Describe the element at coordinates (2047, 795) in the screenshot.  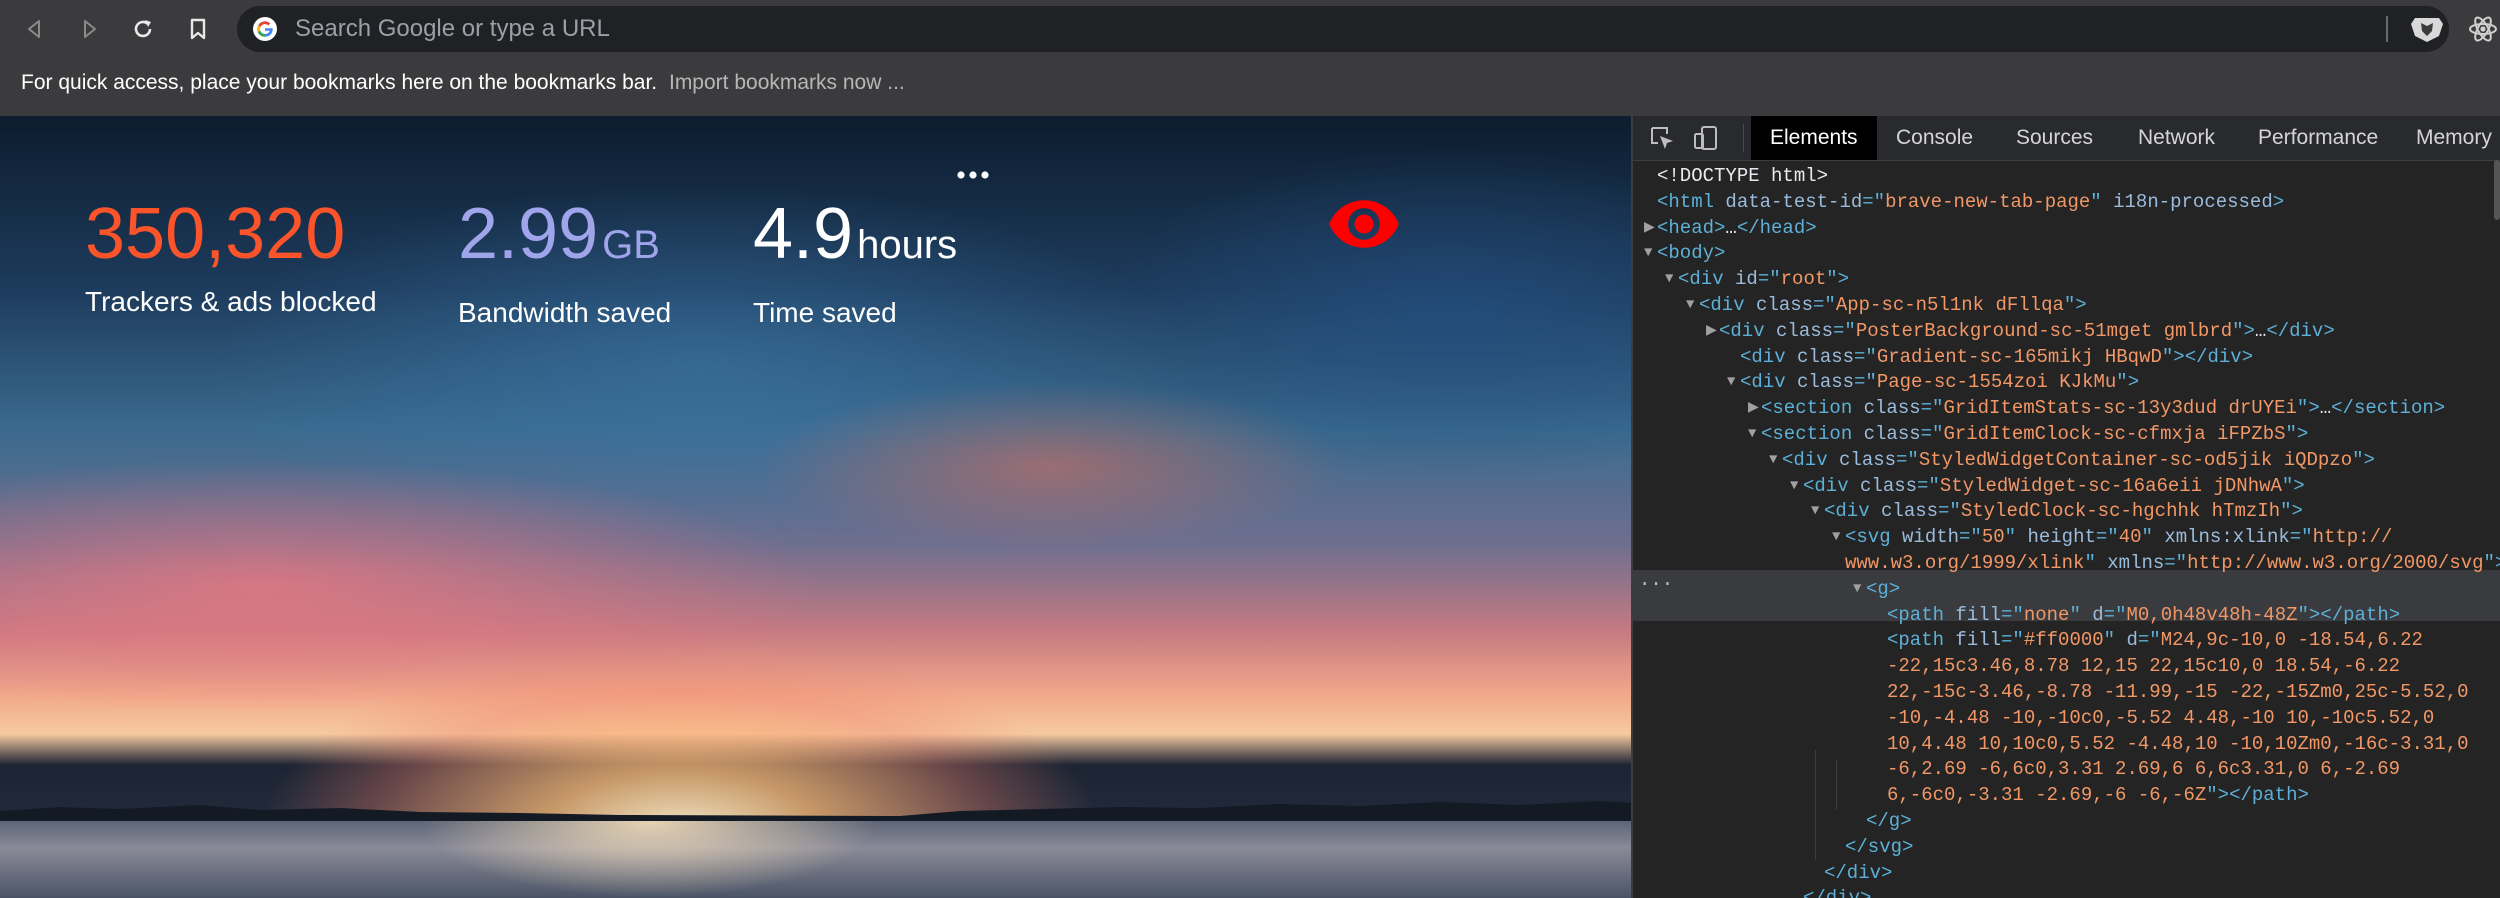
I see `dom-token-val: 6,-6c0,-3.31 -2.69,-6 -6,-6Z` at that location.